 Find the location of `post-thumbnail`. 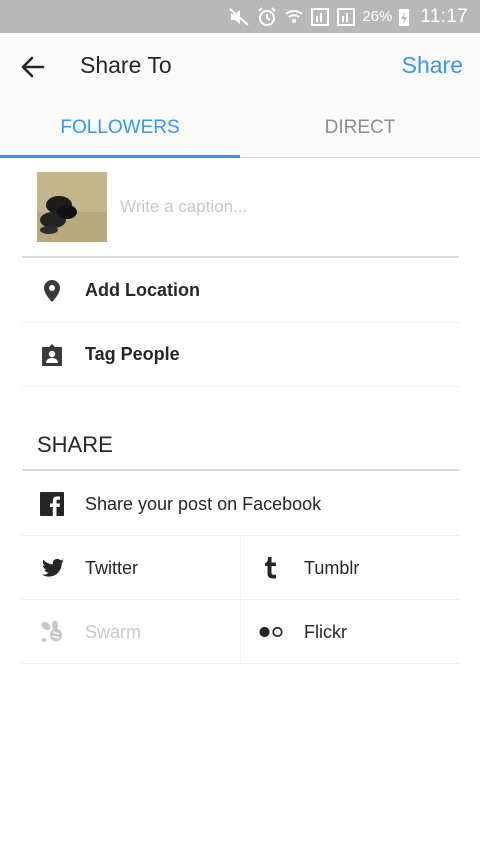

post-thumbnail is located at coordinates (72, 207).